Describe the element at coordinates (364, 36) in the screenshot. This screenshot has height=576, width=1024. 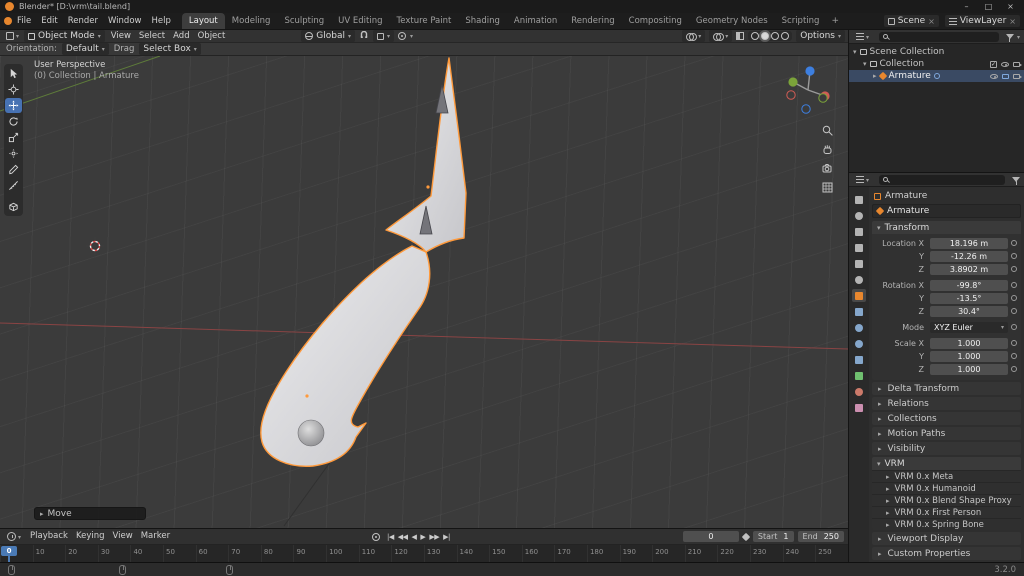
I see `snap-magnet-toggle` at that location.